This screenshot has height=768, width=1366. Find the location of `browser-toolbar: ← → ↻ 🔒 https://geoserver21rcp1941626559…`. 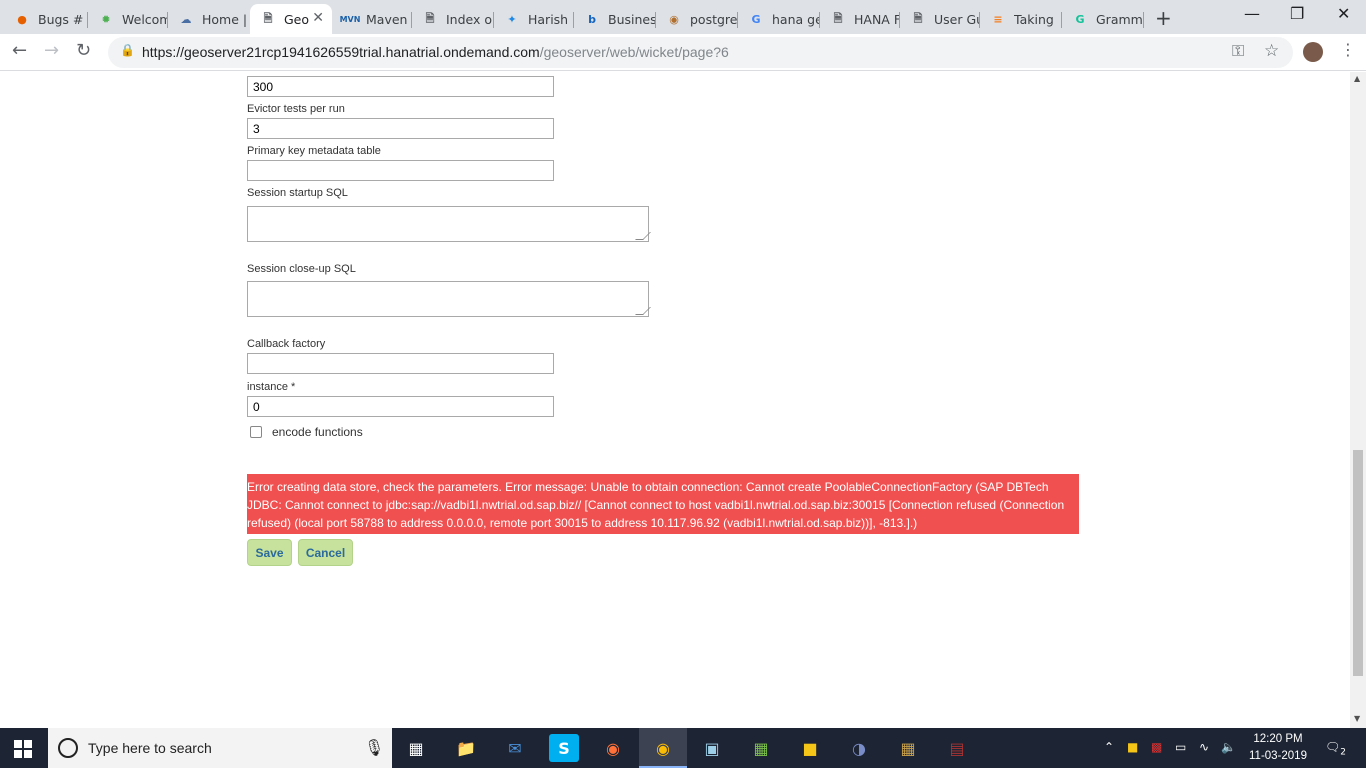

browser-toolbar: ← → ↻ 🔒 https://geoserver21rcp1941626559… is located at coordinates (683, 52).